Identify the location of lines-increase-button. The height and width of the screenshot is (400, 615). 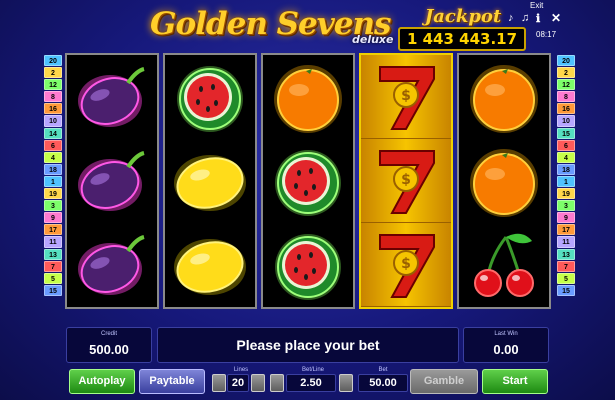
(258, 383).